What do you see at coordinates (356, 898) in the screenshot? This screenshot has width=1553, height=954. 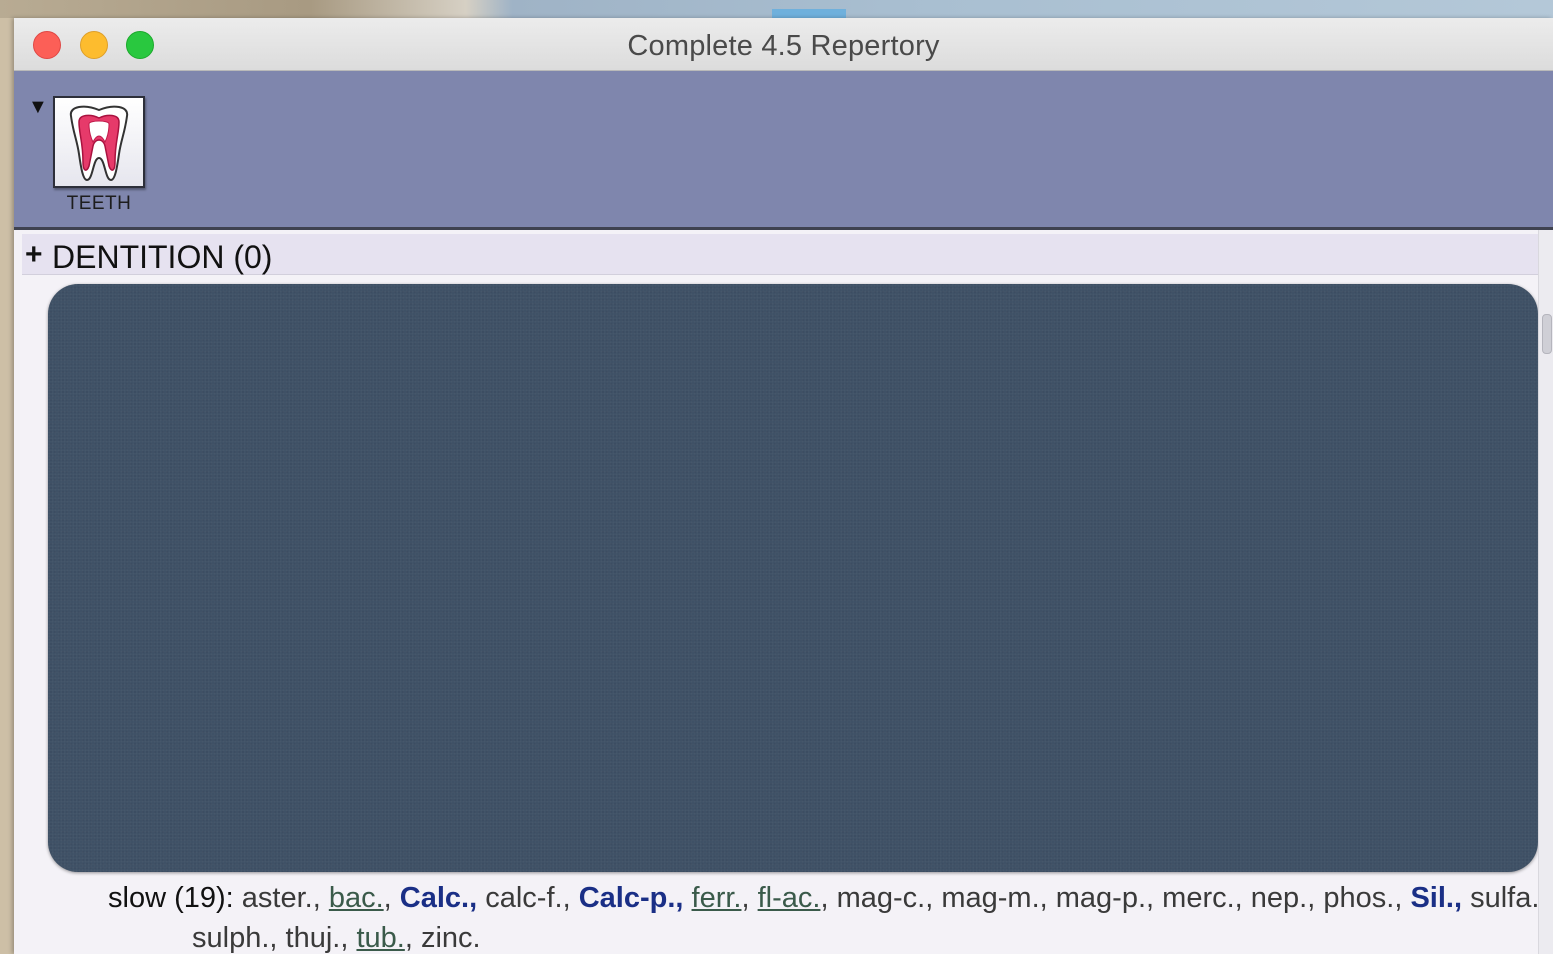 I see `remedy-item: bac.` at bounding box center [356, 898].